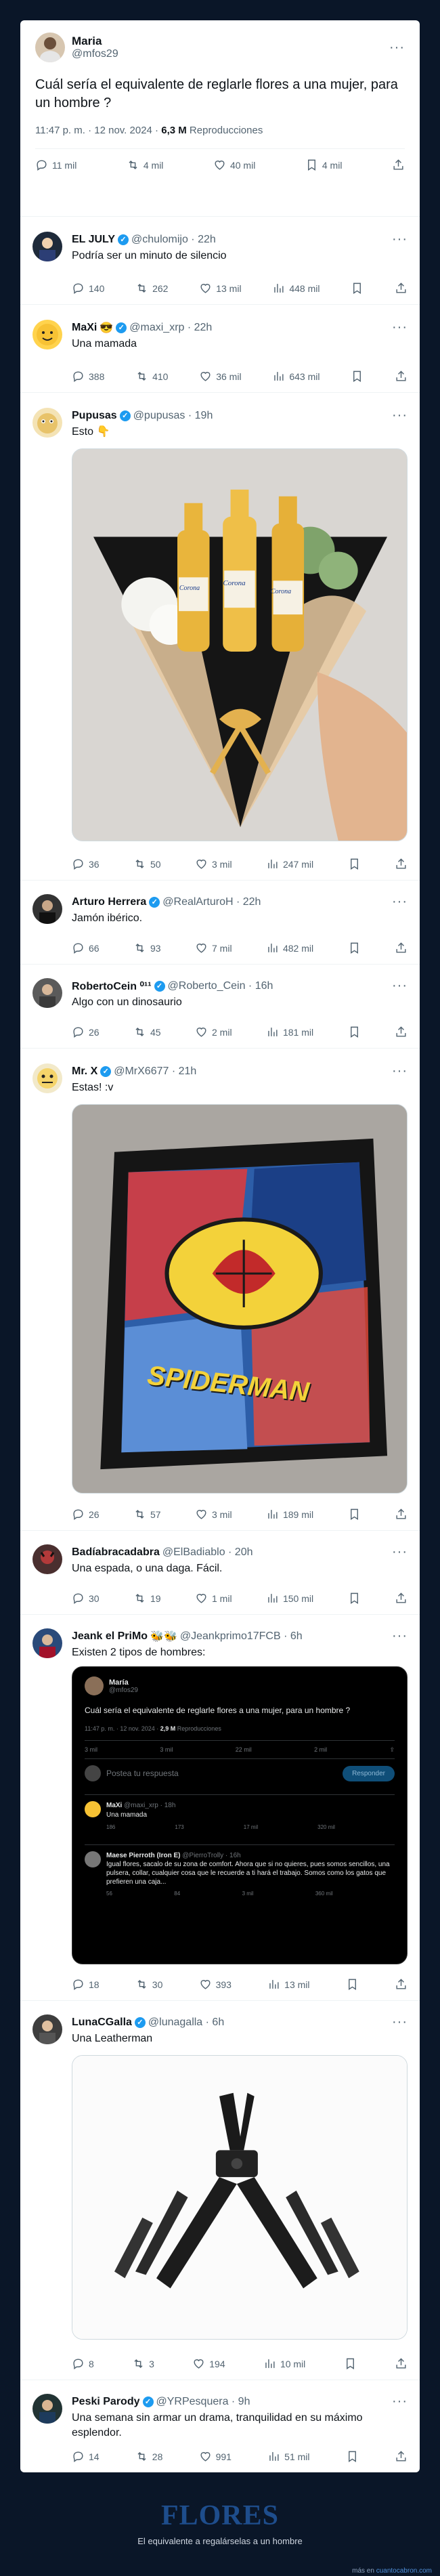 The height and width of the screenshot is (2576, 440). I want to click on repost-button: 57, so click(147, 1514).